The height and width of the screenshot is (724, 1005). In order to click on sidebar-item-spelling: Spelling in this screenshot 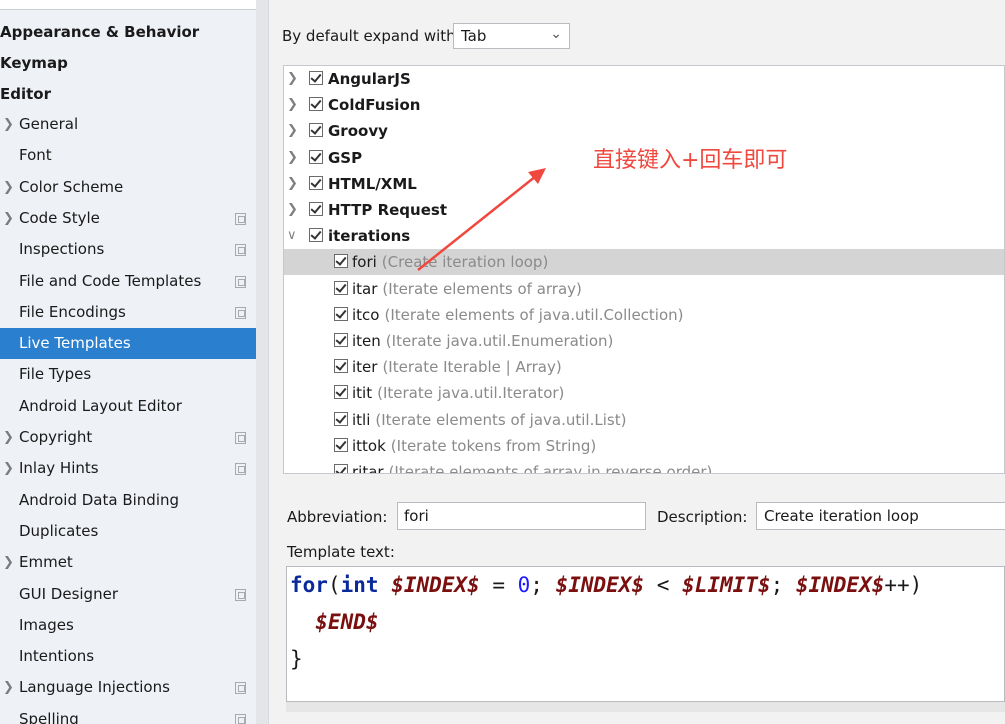, I will do `click(134, 714)`.